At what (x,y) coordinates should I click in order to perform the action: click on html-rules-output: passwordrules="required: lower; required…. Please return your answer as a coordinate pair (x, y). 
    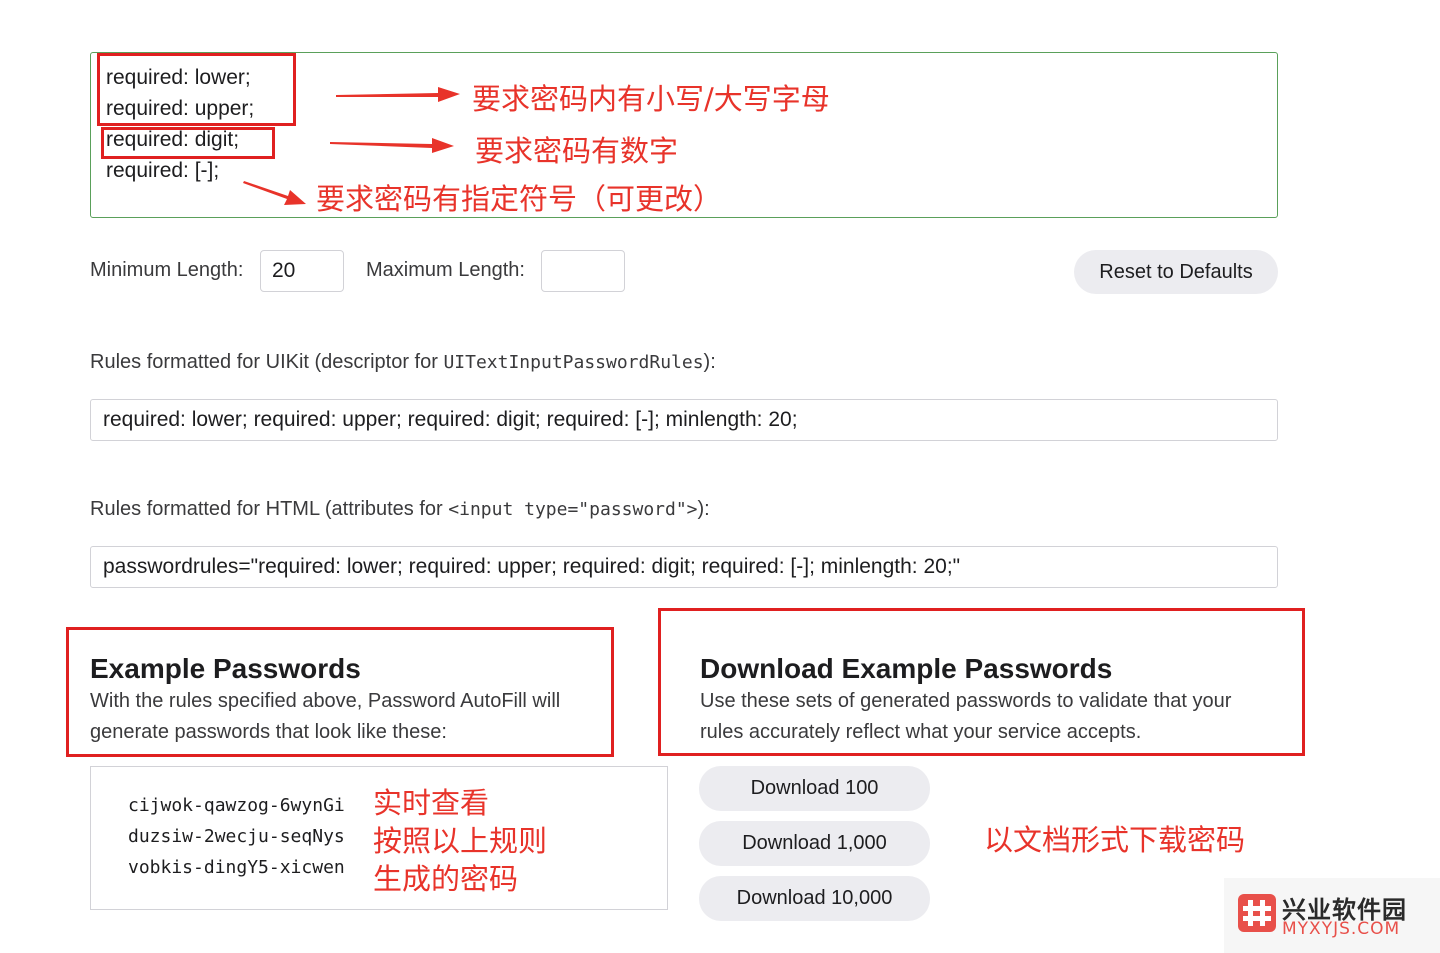
    Looking at the image, I should click on (684, 567).